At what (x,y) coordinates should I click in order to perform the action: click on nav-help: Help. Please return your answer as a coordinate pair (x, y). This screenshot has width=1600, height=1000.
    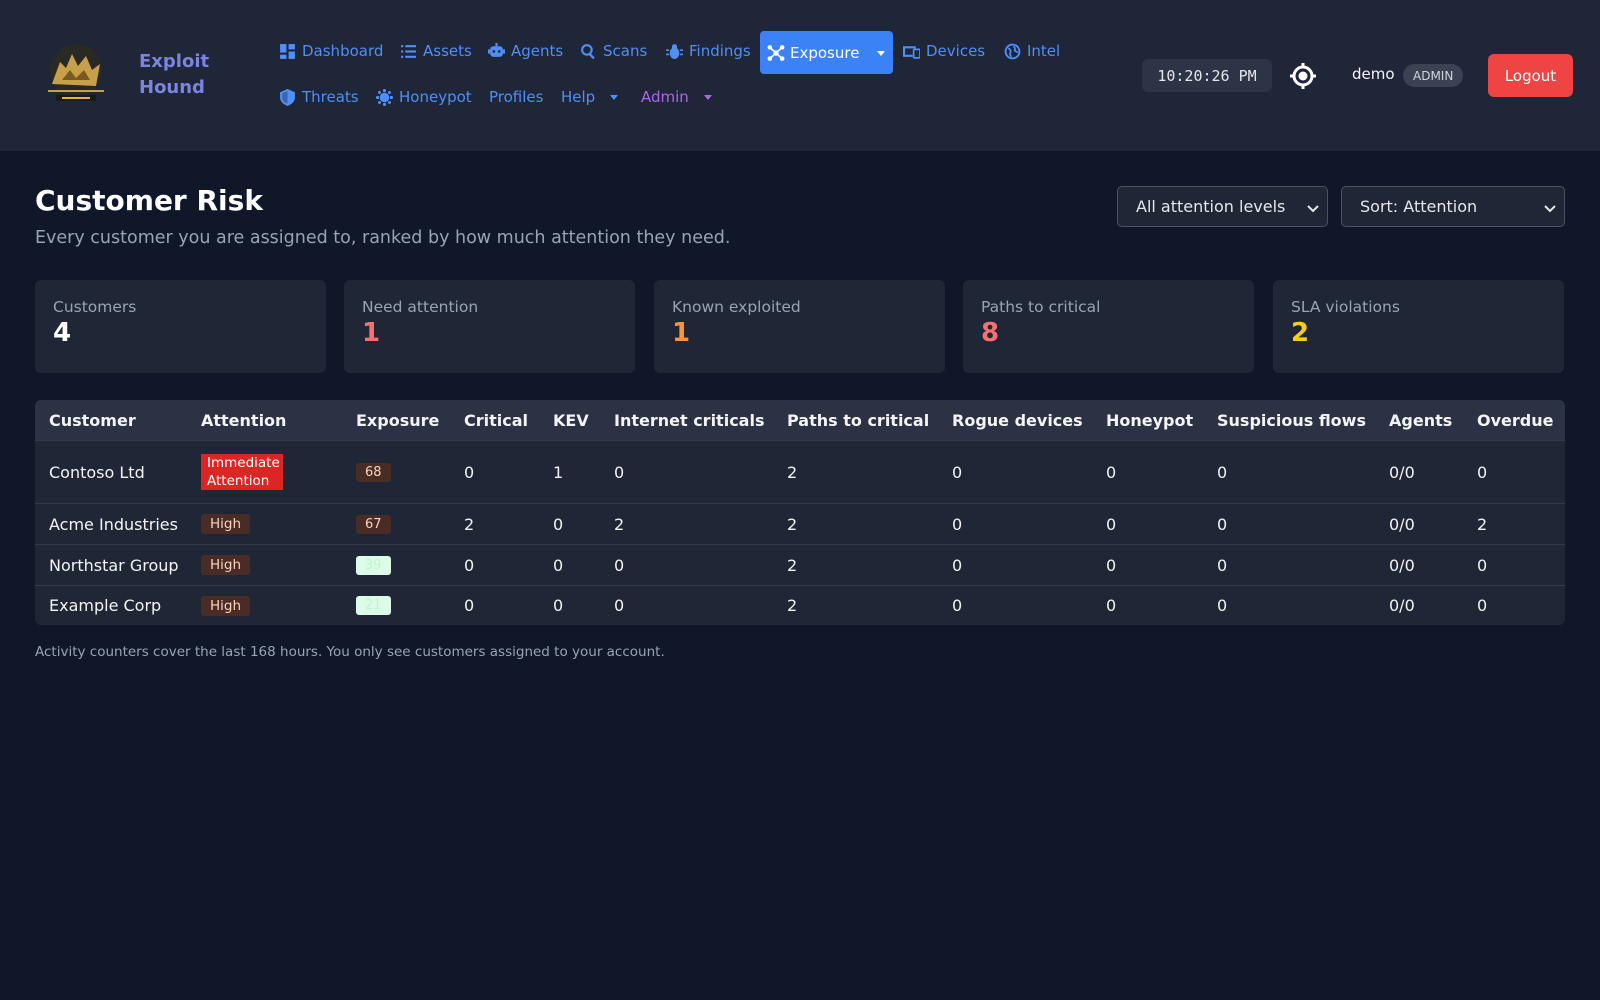
    Looking at the image, I should click on (590, 97).